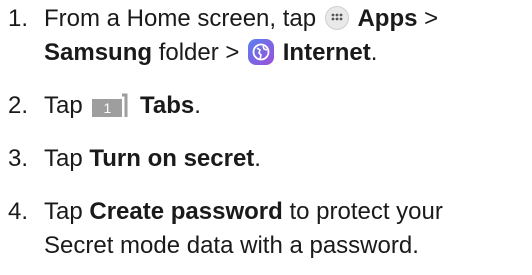 This screenshot has width=532, height=275. I want to click on step-number: 2., so click(18, 105).